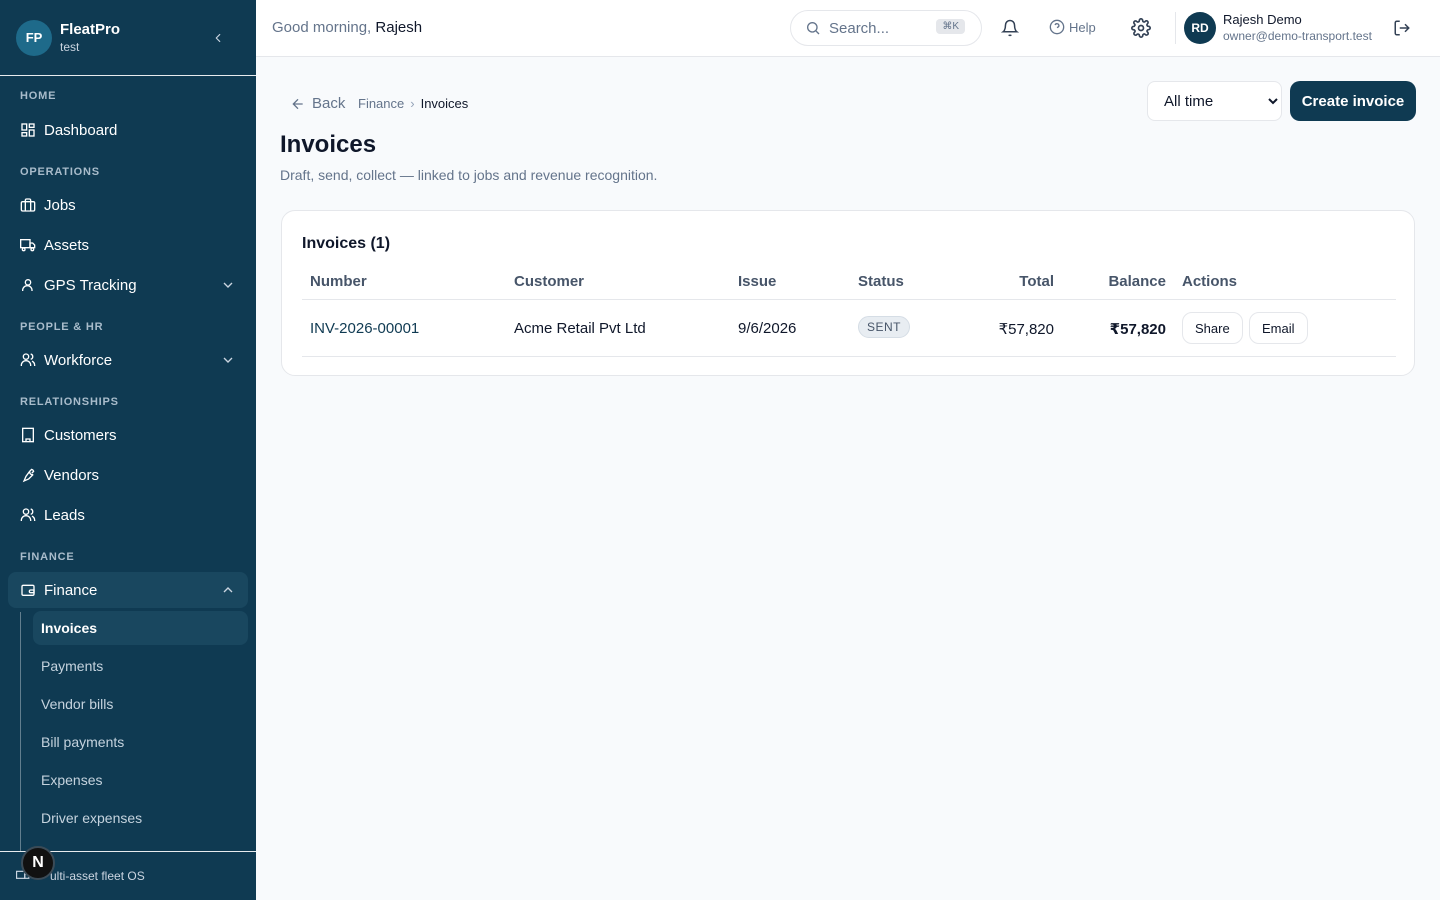 The image size is (1440, 900). Describe the element at coordinates (1175, 28) in the screenshot. I see `header-divider` at that location.